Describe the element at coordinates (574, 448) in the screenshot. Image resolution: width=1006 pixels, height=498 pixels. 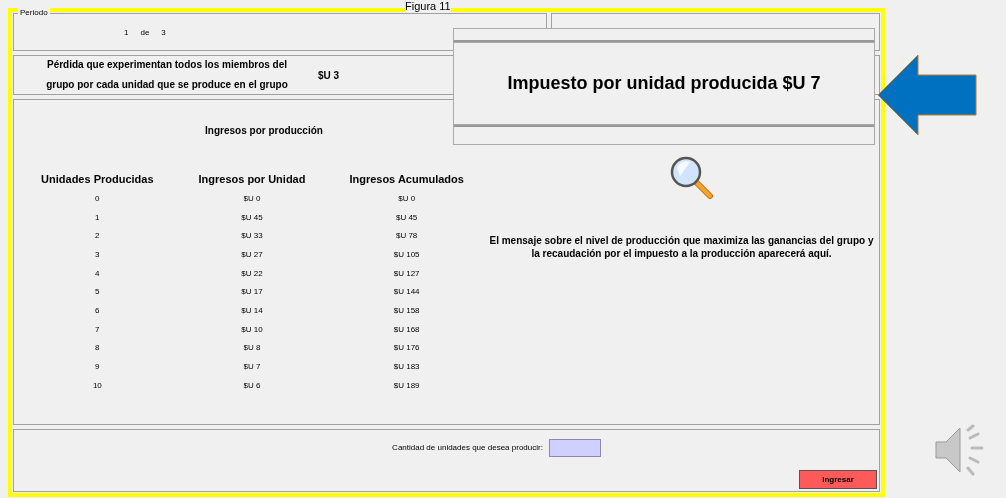
I see `input-field` at that location.